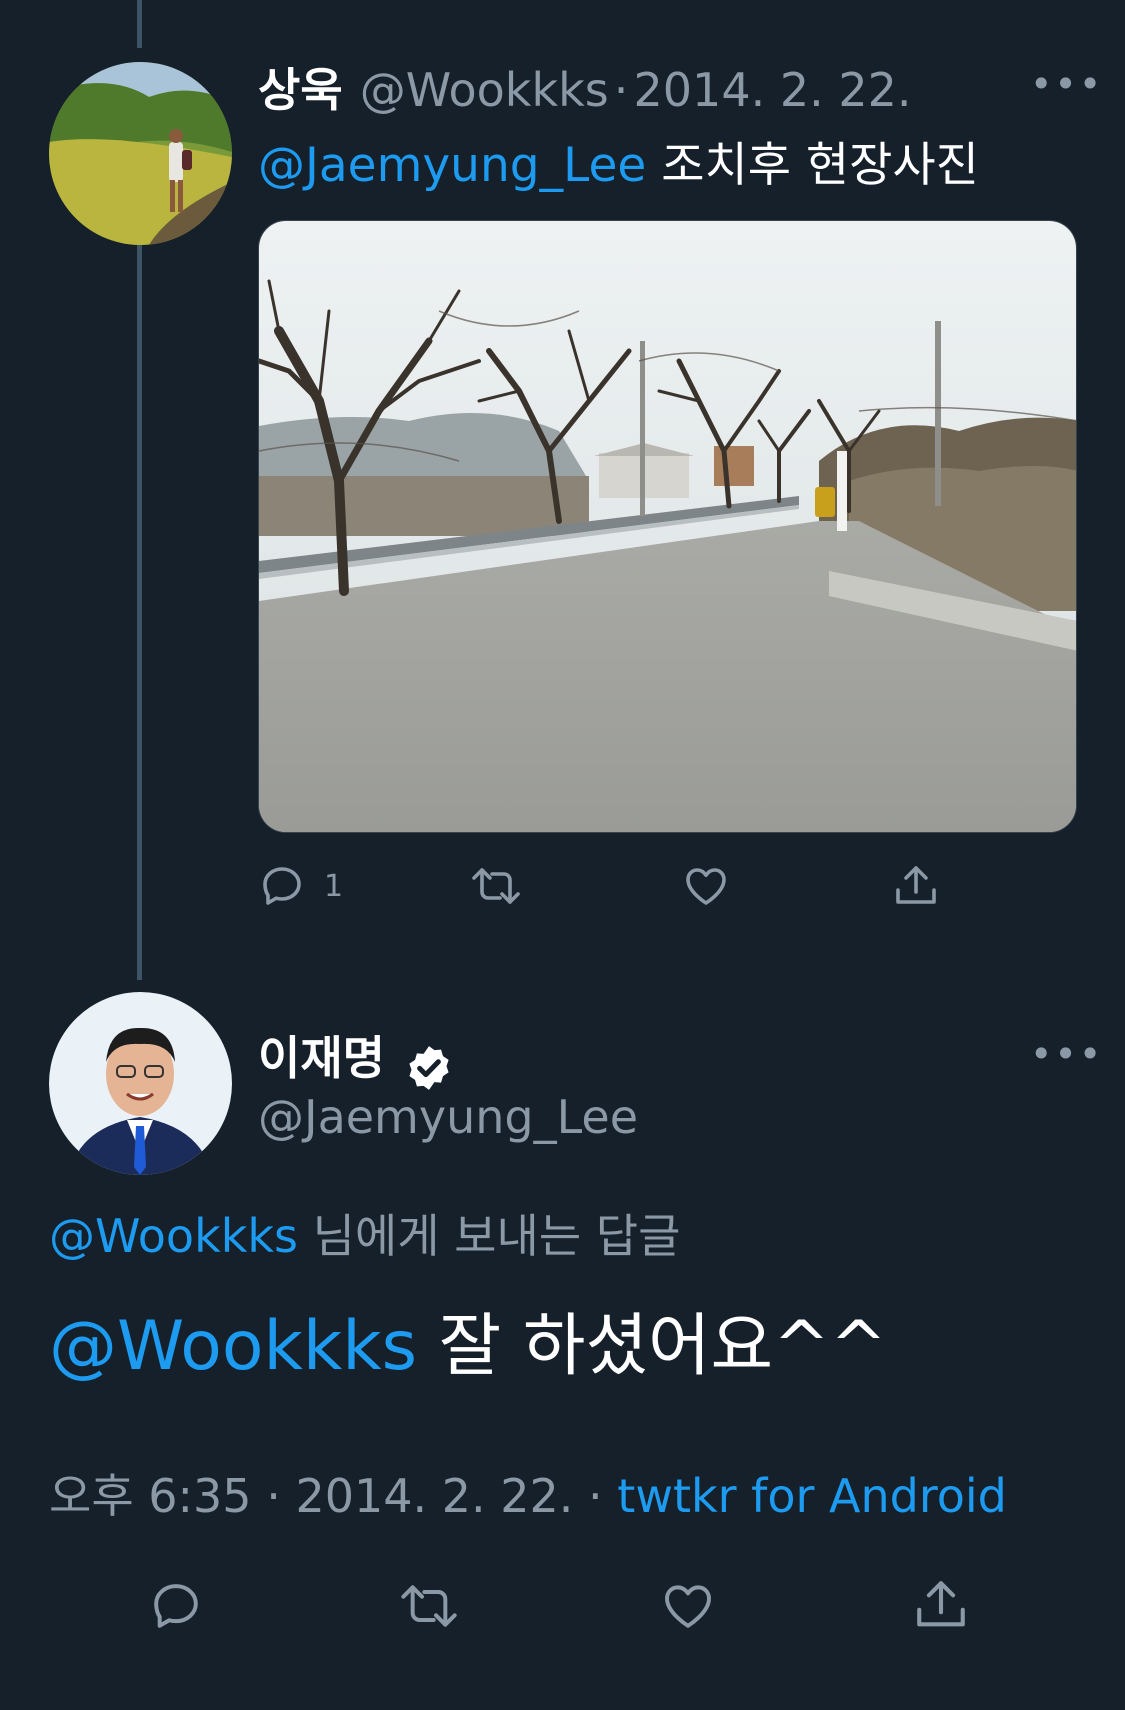 This screenshot has height=1710, width=1125. I want to click on main-mention-link: @Wookkks, so click(233, 1346).